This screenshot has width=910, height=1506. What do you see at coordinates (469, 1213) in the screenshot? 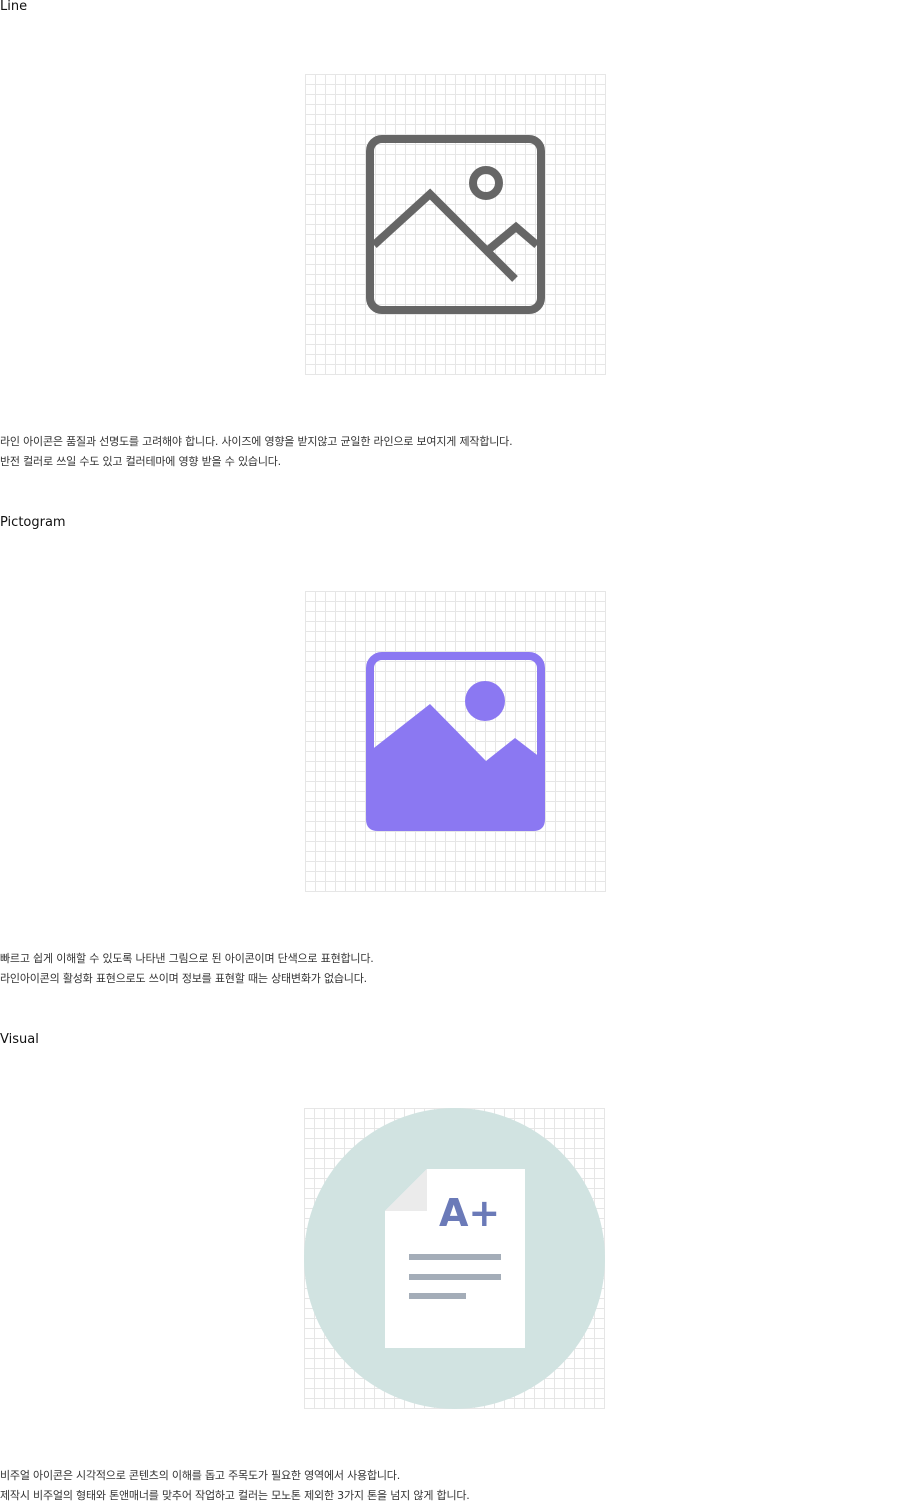
I see `grade-badge-text: A+` at bounding box center [469, 1213].